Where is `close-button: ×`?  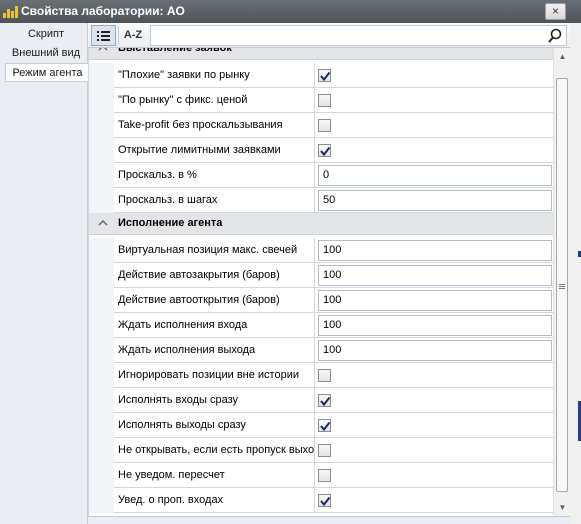
close-button: × is located at coordinates (555, 11).